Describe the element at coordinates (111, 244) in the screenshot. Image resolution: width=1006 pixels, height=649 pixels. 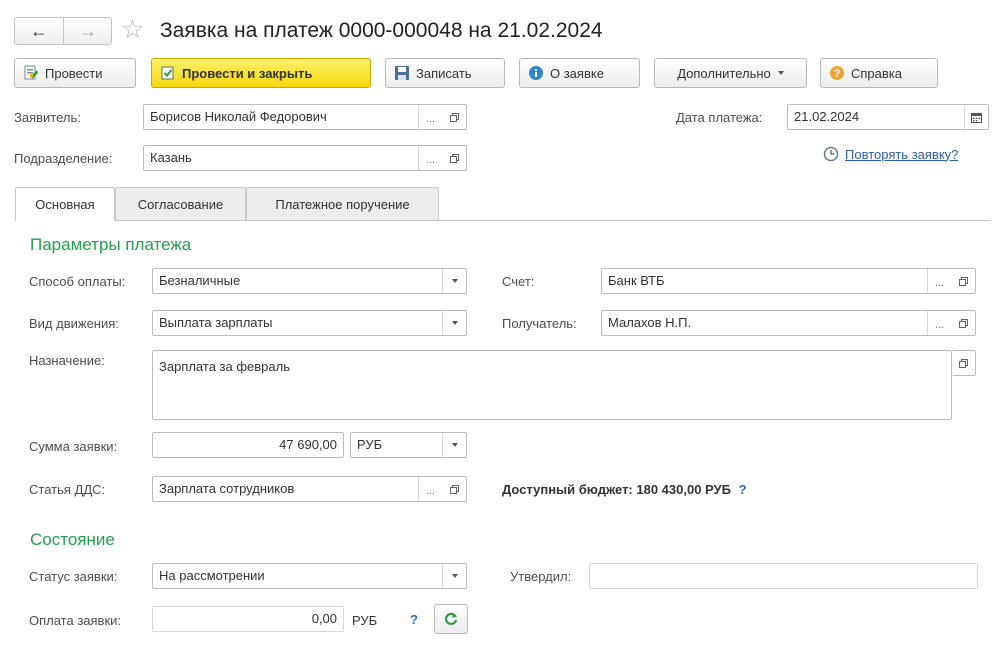
I see `payment-params-title: Параметры платежа` at that location.